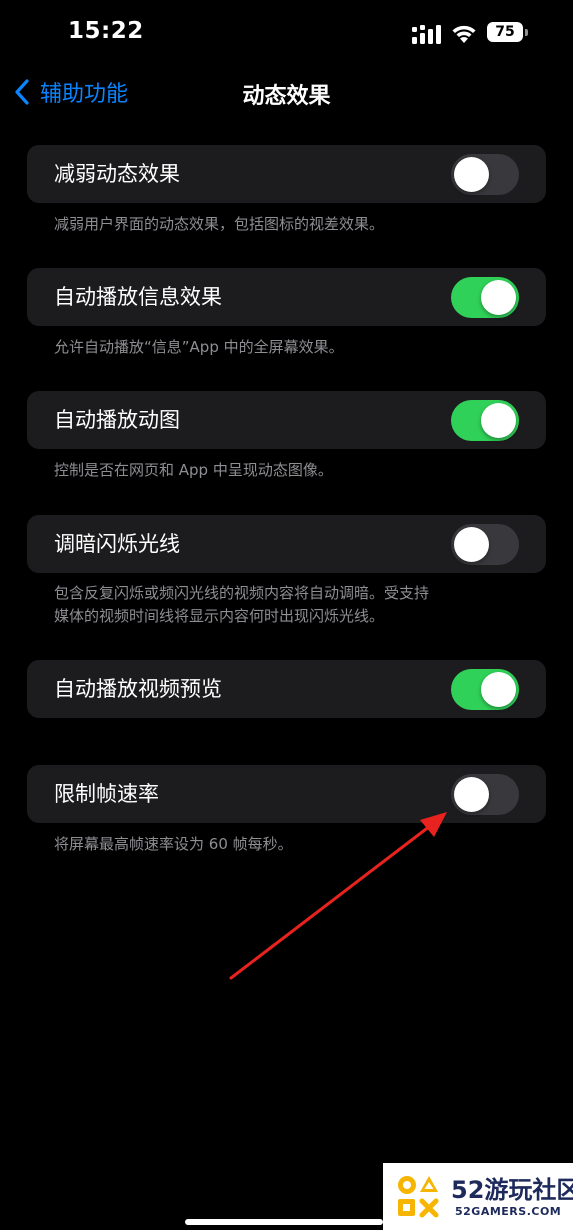 Image resolution: width=573 pixels, height=1230 pixels. What do you see at coordinates (286, 689) in the screenshot?
I see `setting-auto-play-video-previews: 自动播放视频预览` at bounding box center [286, 689].